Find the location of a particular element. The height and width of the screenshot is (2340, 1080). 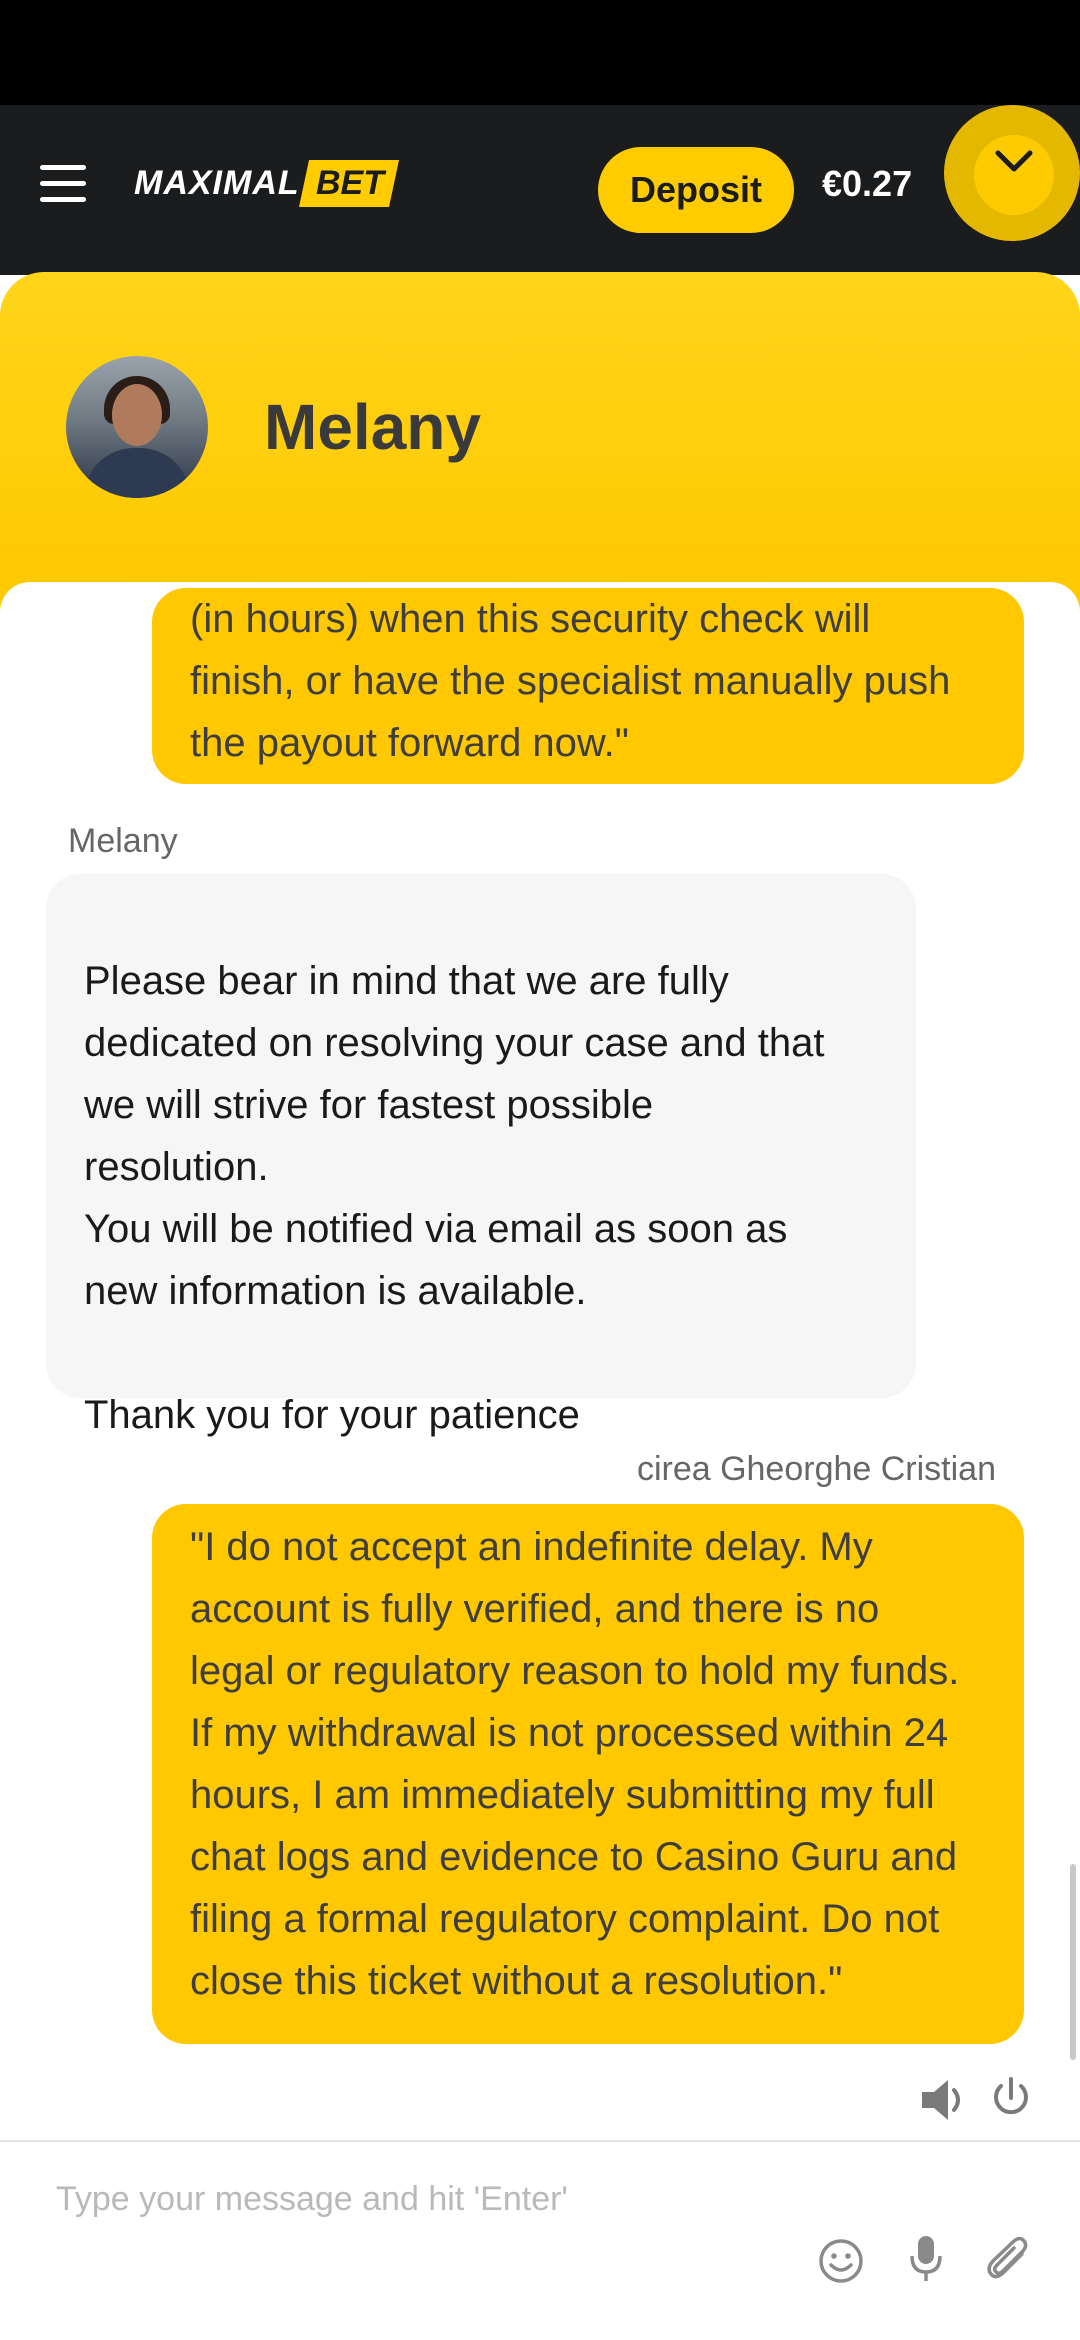

speaker-icon is located at coordinates (945, 2102).